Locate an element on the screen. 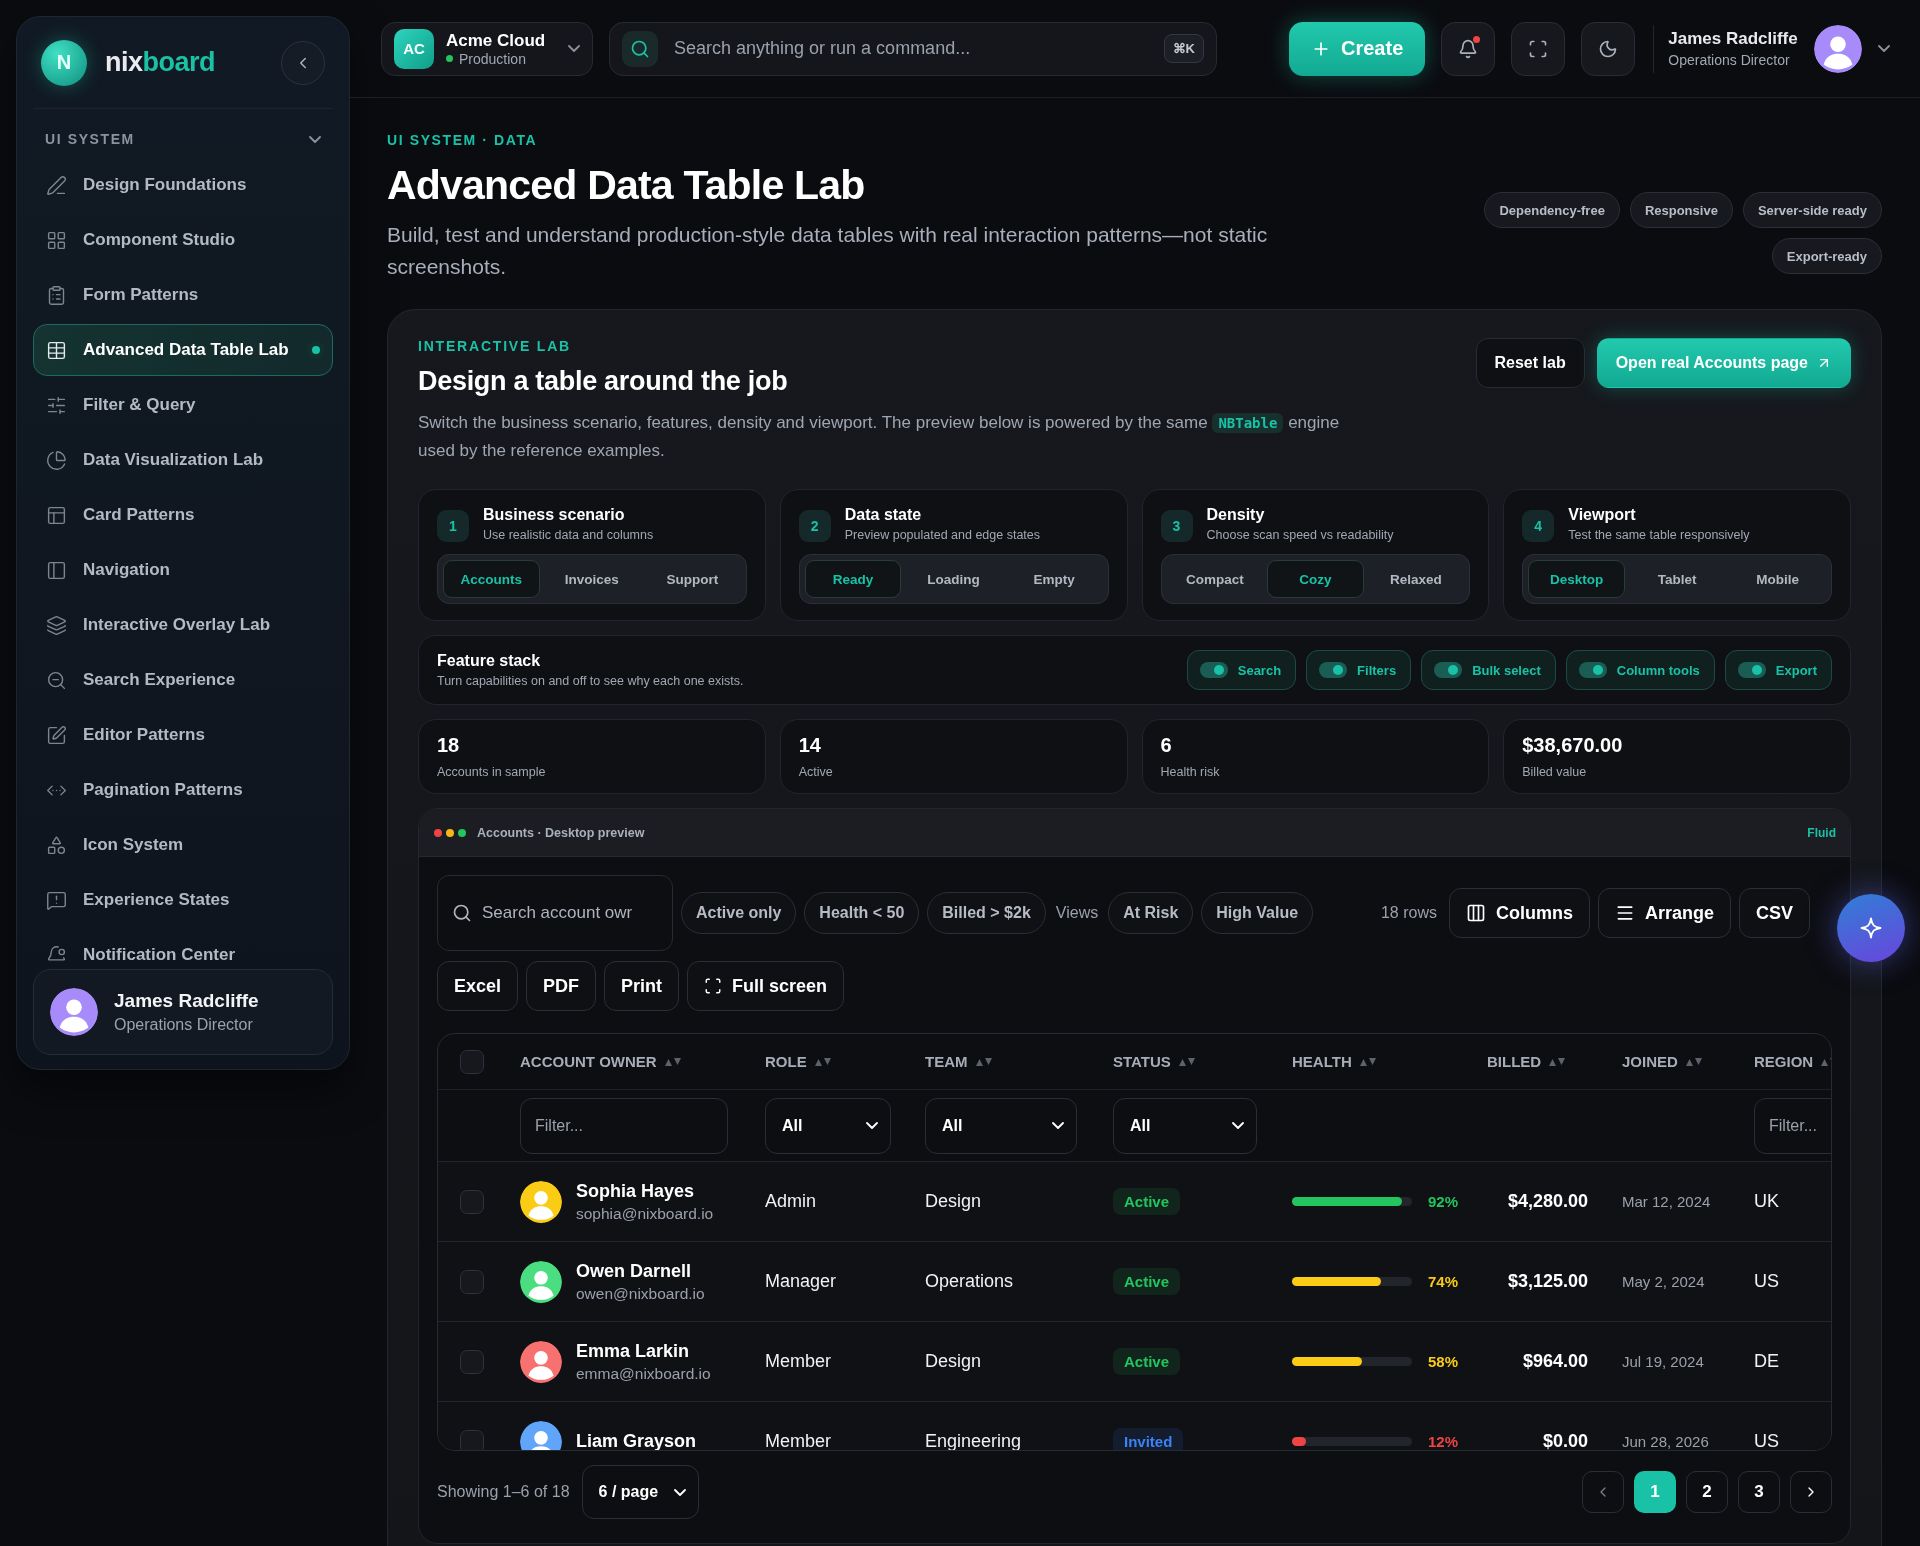 The image size is (1920, 1546). page-size-select: 6 / page is located at coordinates (640, 1492).